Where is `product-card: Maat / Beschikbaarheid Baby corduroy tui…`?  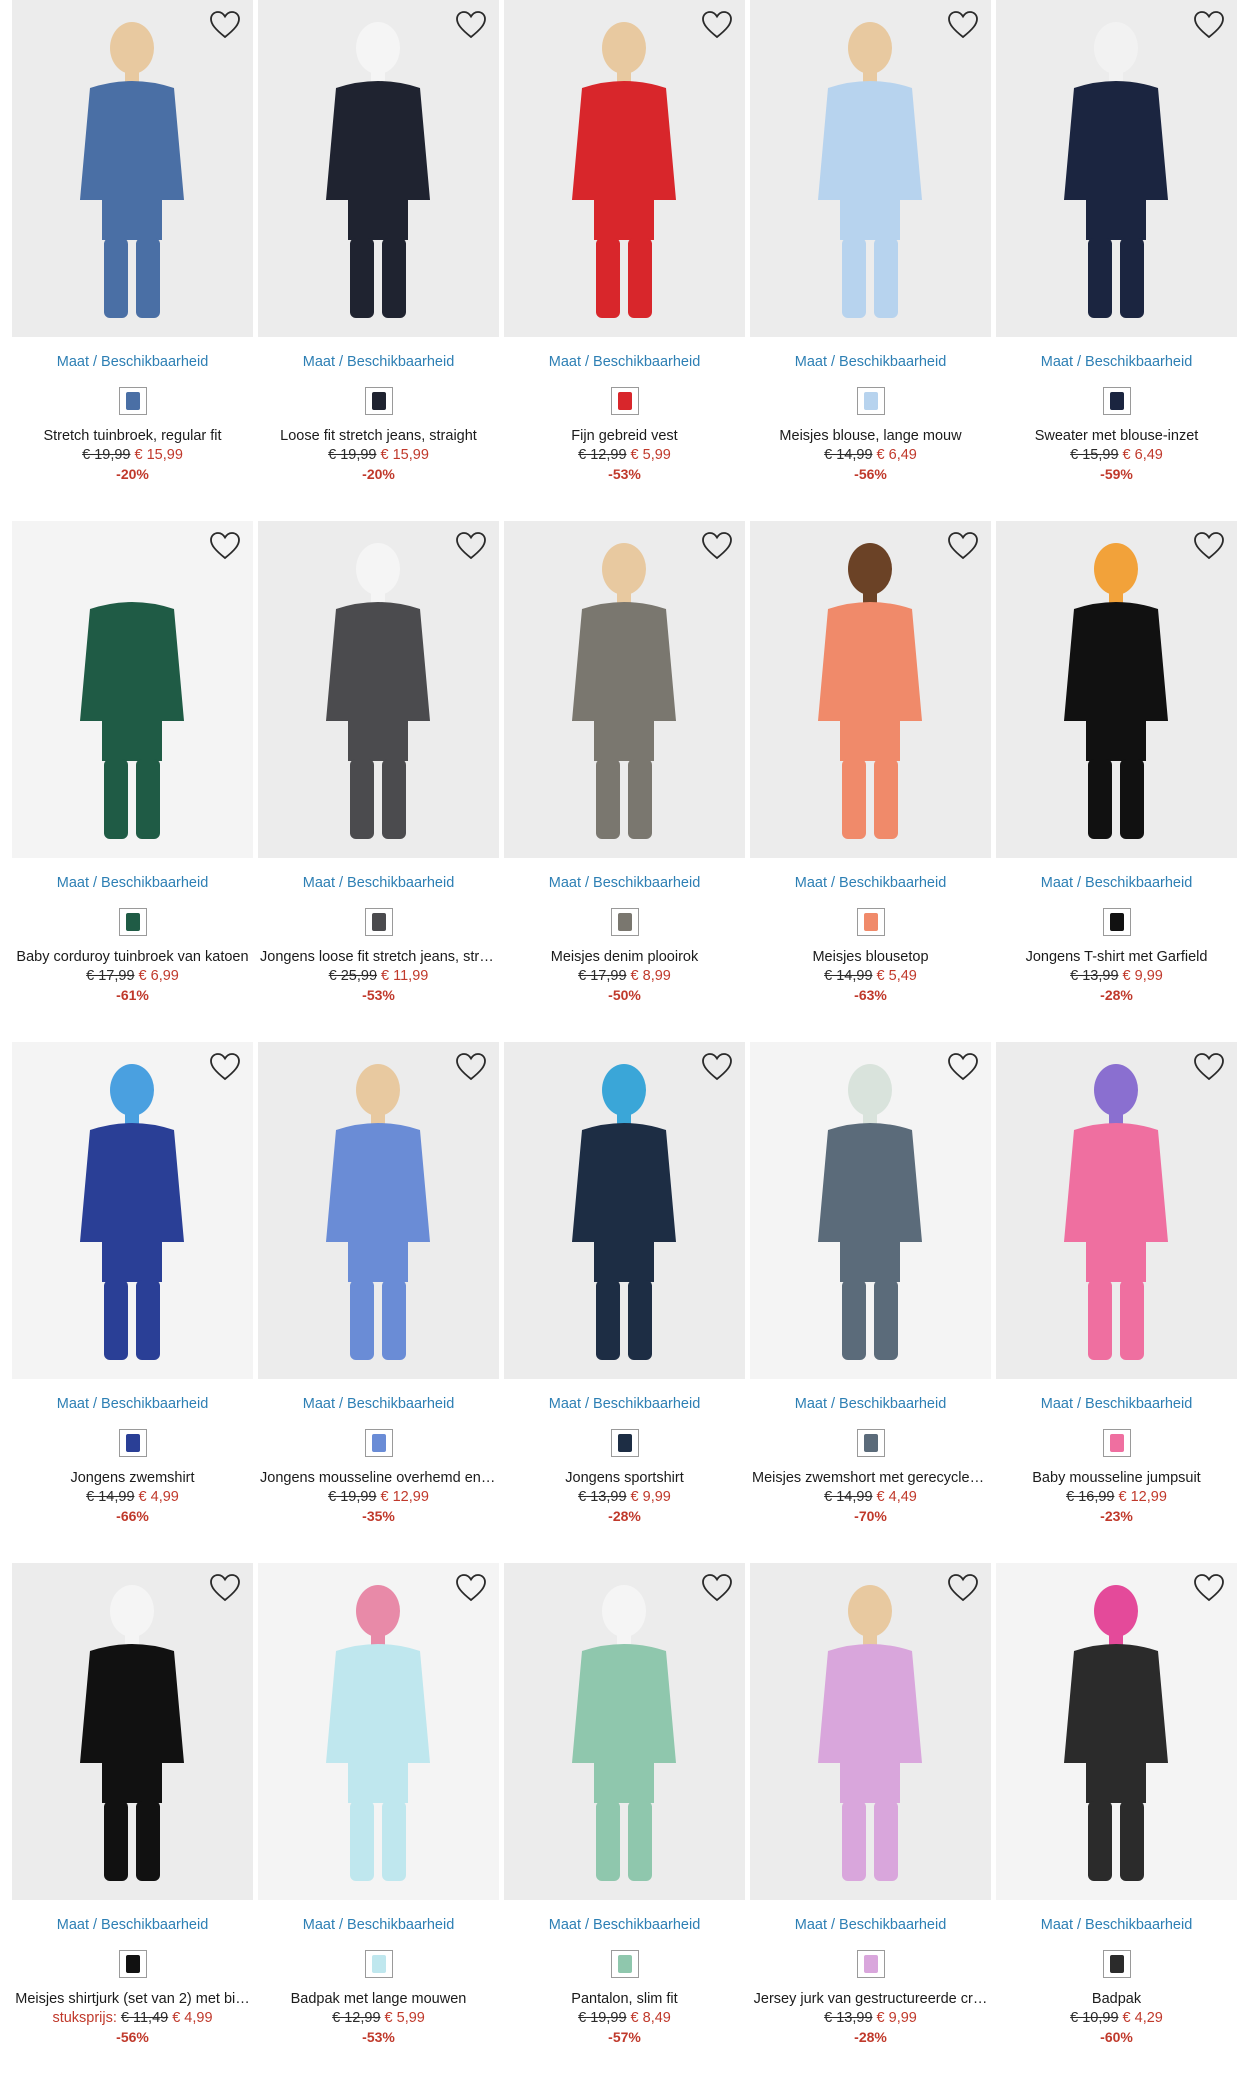
product-card: Maat / Beschikbaarheid Baby corduroy tui… is located at coordinates (132, 781).